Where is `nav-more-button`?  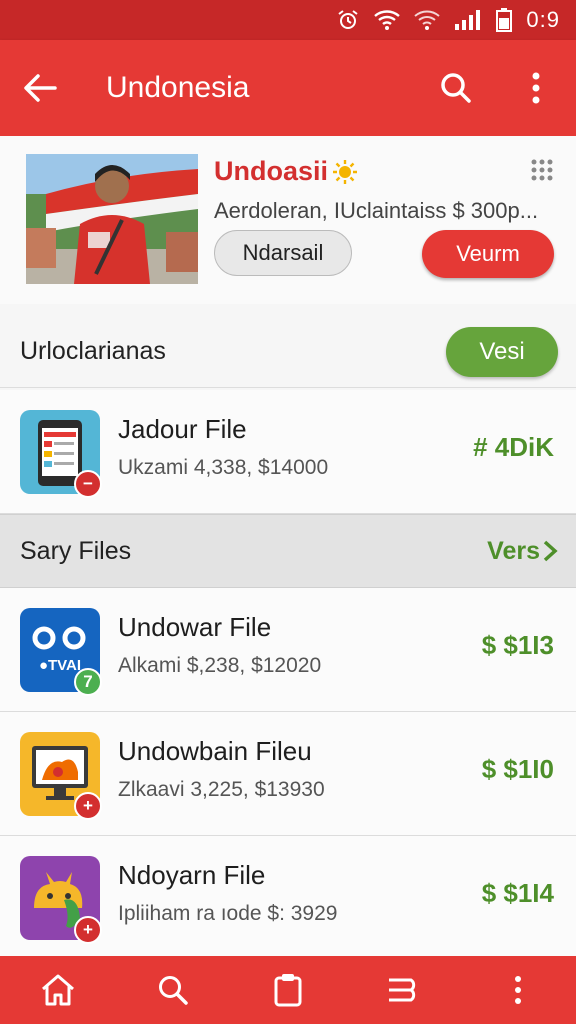 nav-more-button is located at coordinates (518, 990).